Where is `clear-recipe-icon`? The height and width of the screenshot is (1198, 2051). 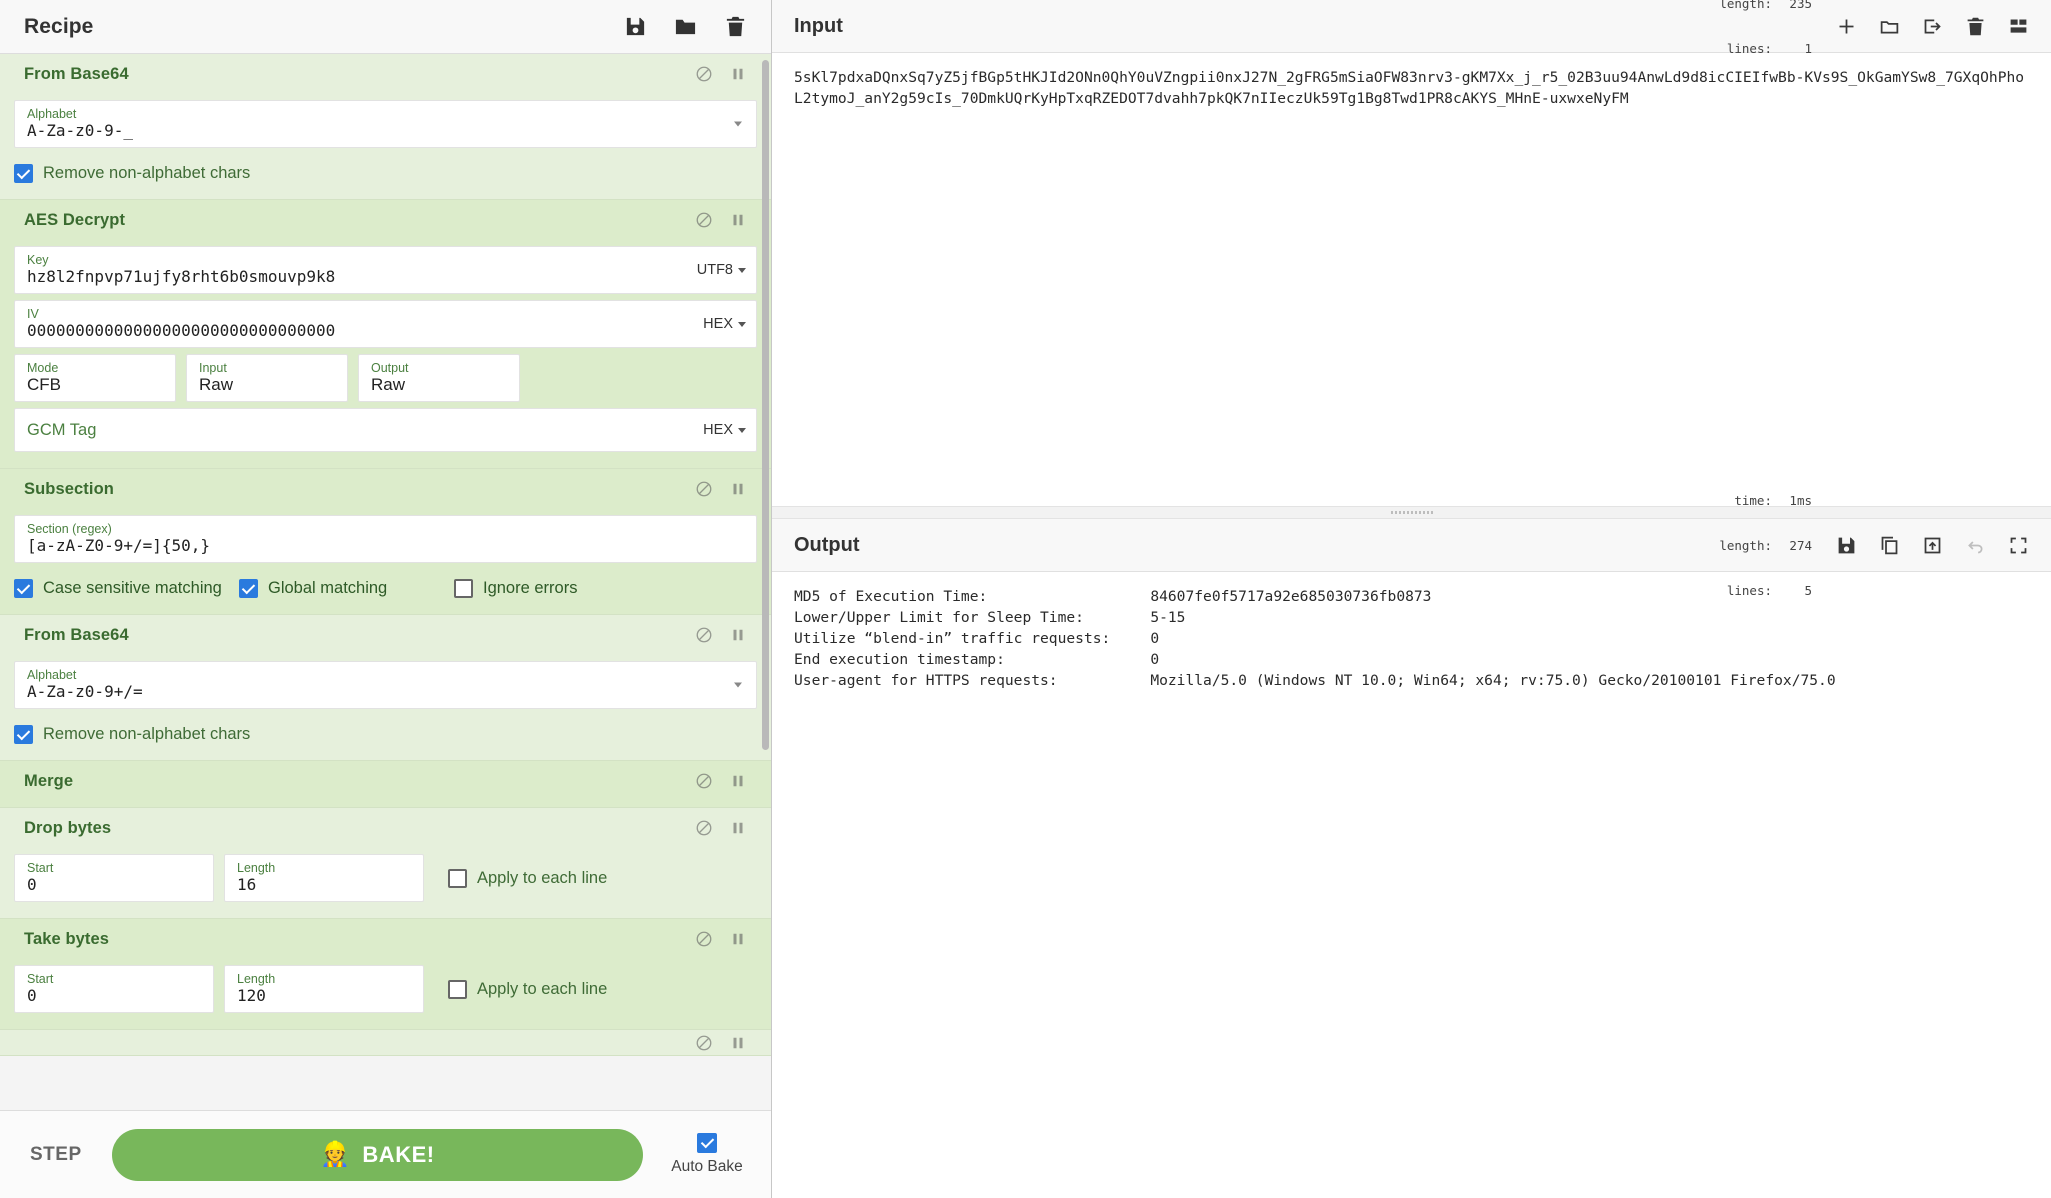
clear-recipe-icon is located at coordinates (735, 26).